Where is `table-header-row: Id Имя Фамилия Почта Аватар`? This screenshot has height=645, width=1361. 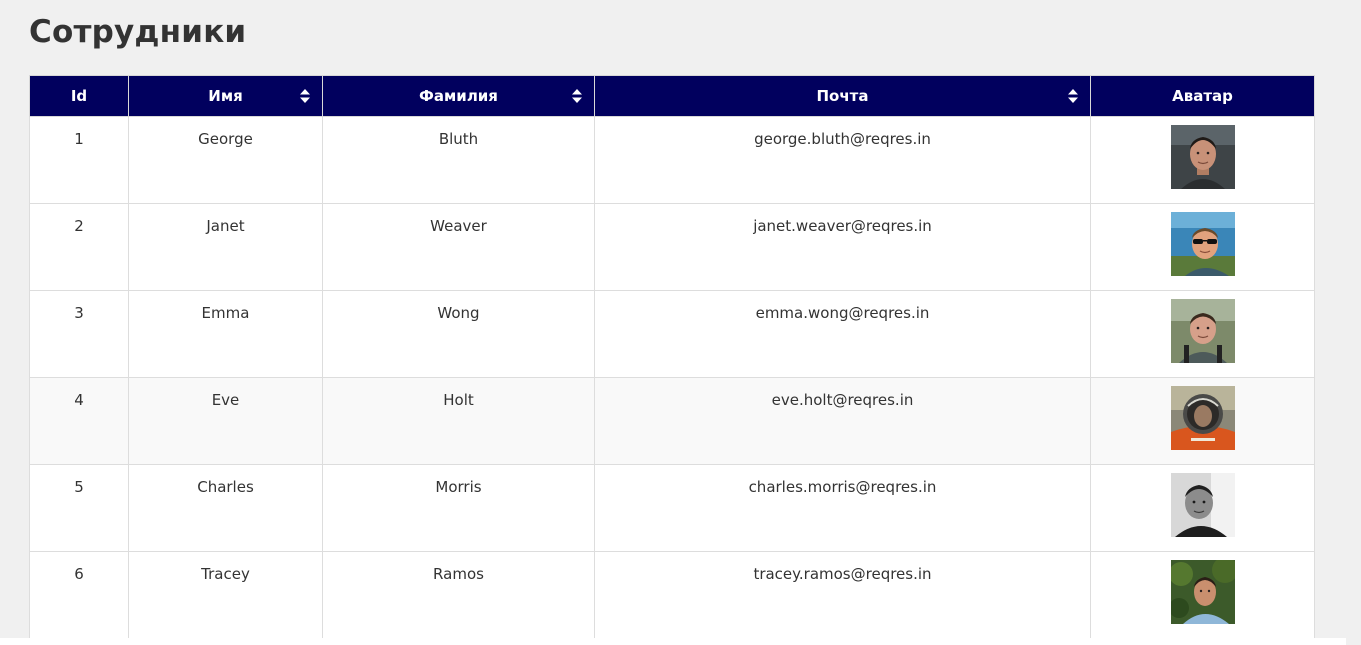 table-header-row: Id Имя Фамилия Почта Аватар is located at coordinates (672, 96).